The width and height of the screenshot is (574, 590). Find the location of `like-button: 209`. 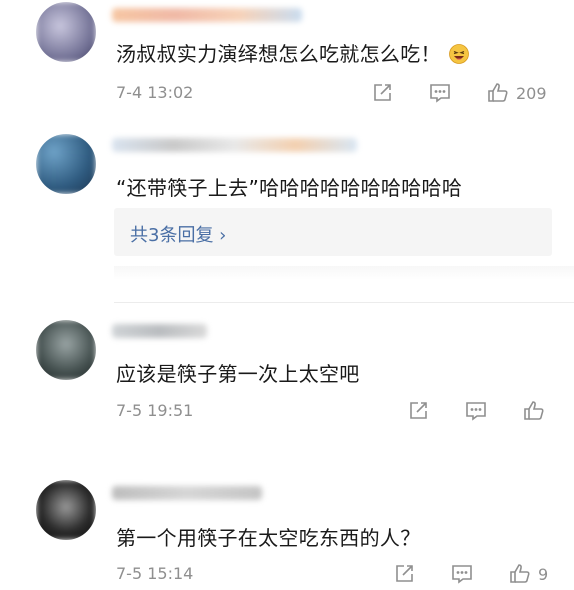

like-button: 209 is located at coordinates (516, 93).